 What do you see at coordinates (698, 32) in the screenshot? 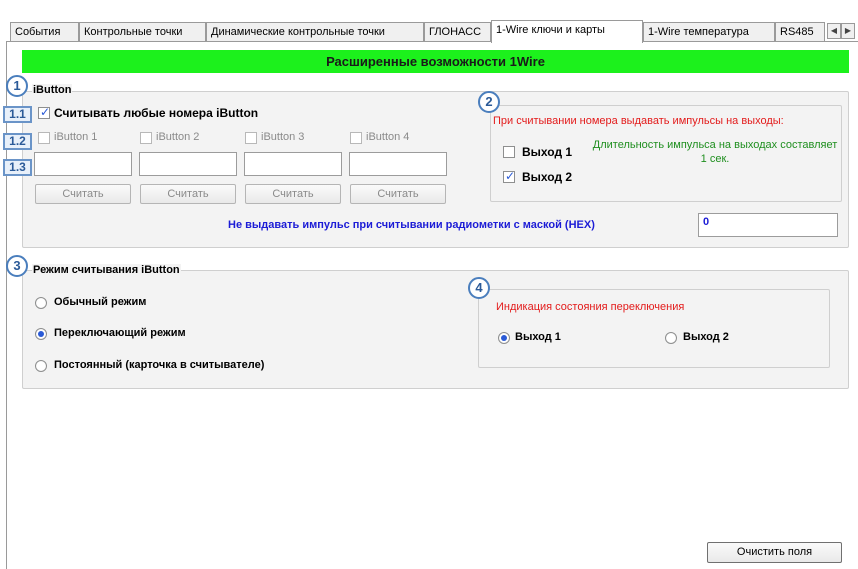
I see `tab-label: 1-Wire температура` at bounding box center [698, 32].